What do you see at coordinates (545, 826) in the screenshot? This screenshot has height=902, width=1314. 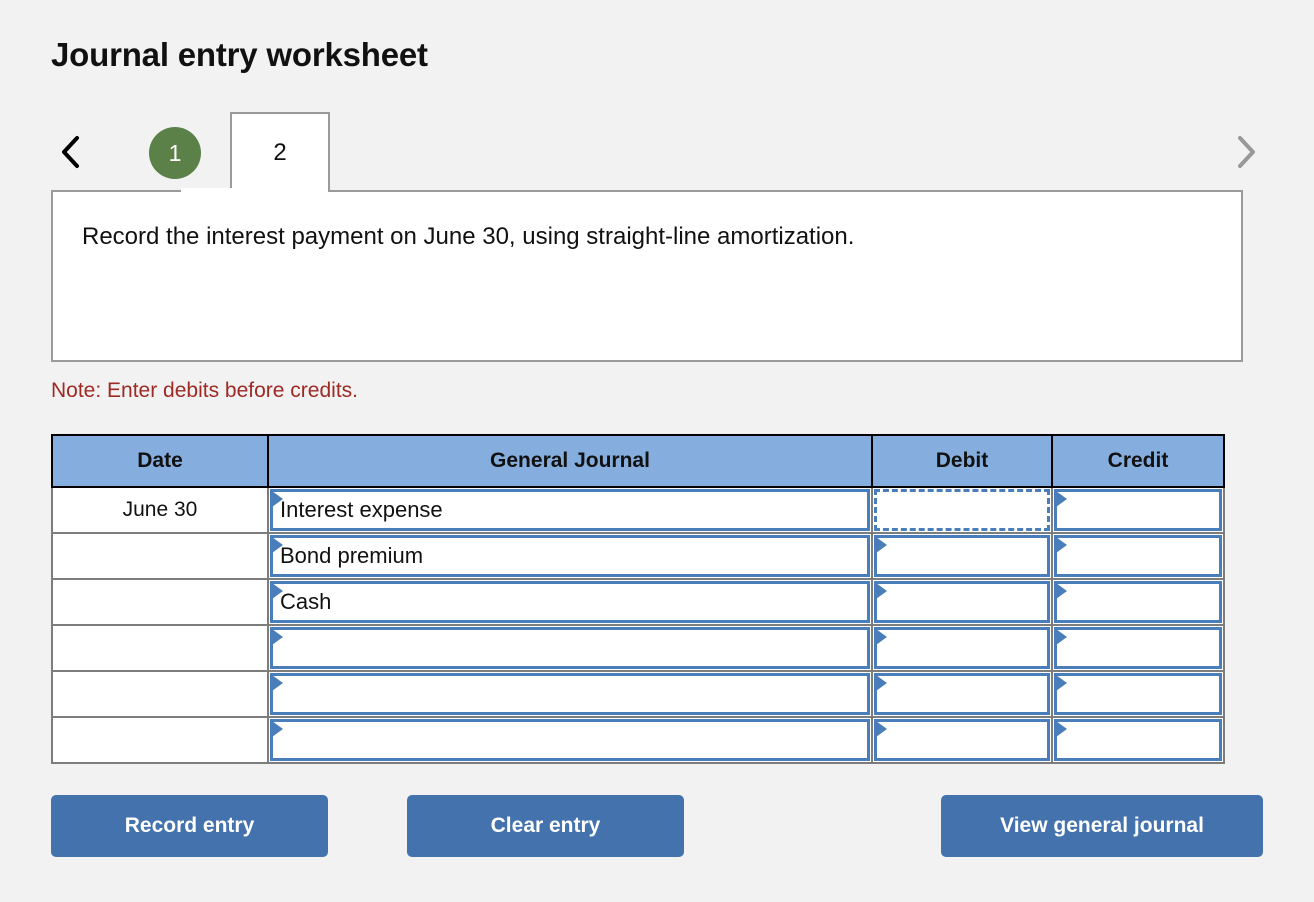 I see `clear-entry-button: Clear entry` at bounding box center [545, 826].